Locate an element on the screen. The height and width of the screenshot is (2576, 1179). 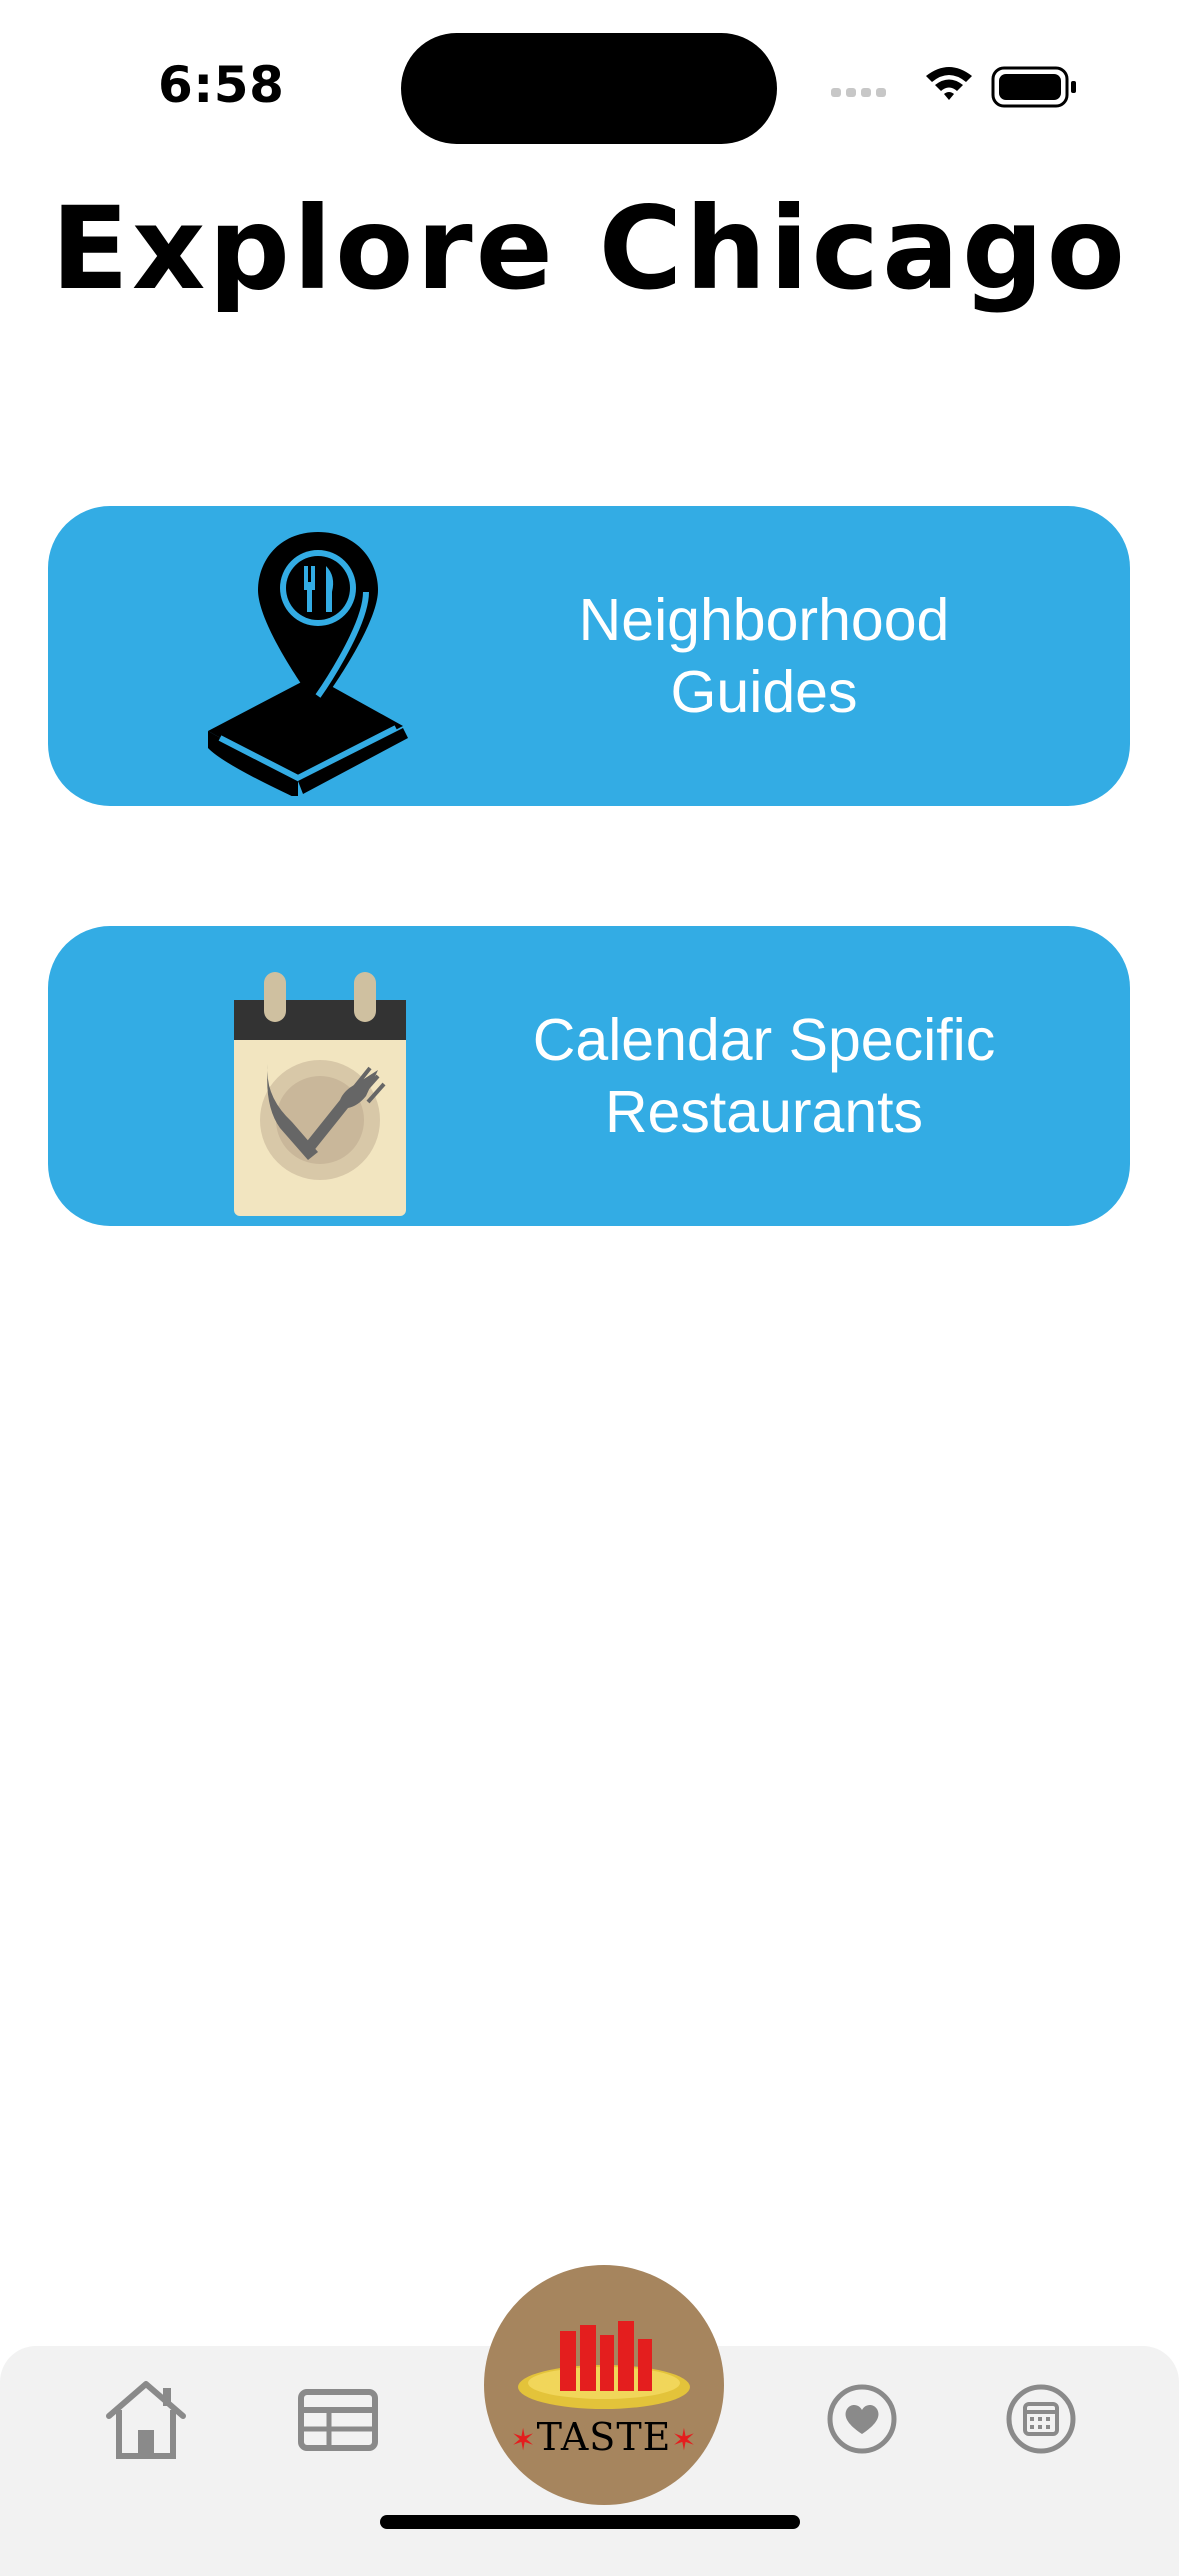
calendar-plate-icon is located at coordinates (308, 1076).